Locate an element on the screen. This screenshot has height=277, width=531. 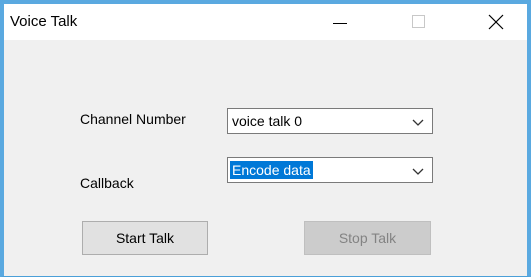
maximize-icon is located at coordinates (418, 21).